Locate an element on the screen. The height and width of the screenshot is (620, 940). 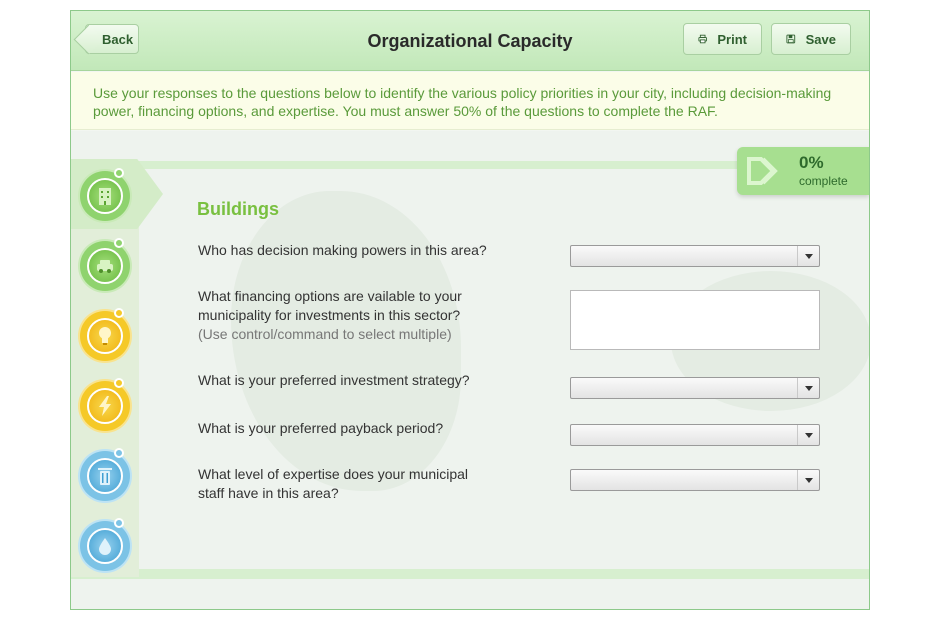
progress-percent: 0% is located at coordinates (811, 162).